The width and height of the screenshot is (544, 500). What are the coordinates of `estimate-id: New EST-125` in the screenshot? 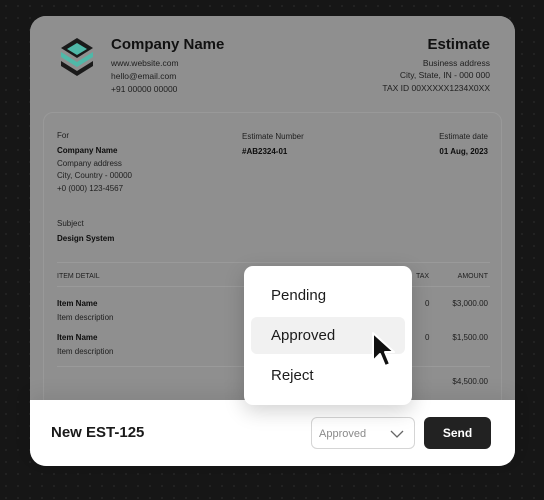 It's located at (98, 432).